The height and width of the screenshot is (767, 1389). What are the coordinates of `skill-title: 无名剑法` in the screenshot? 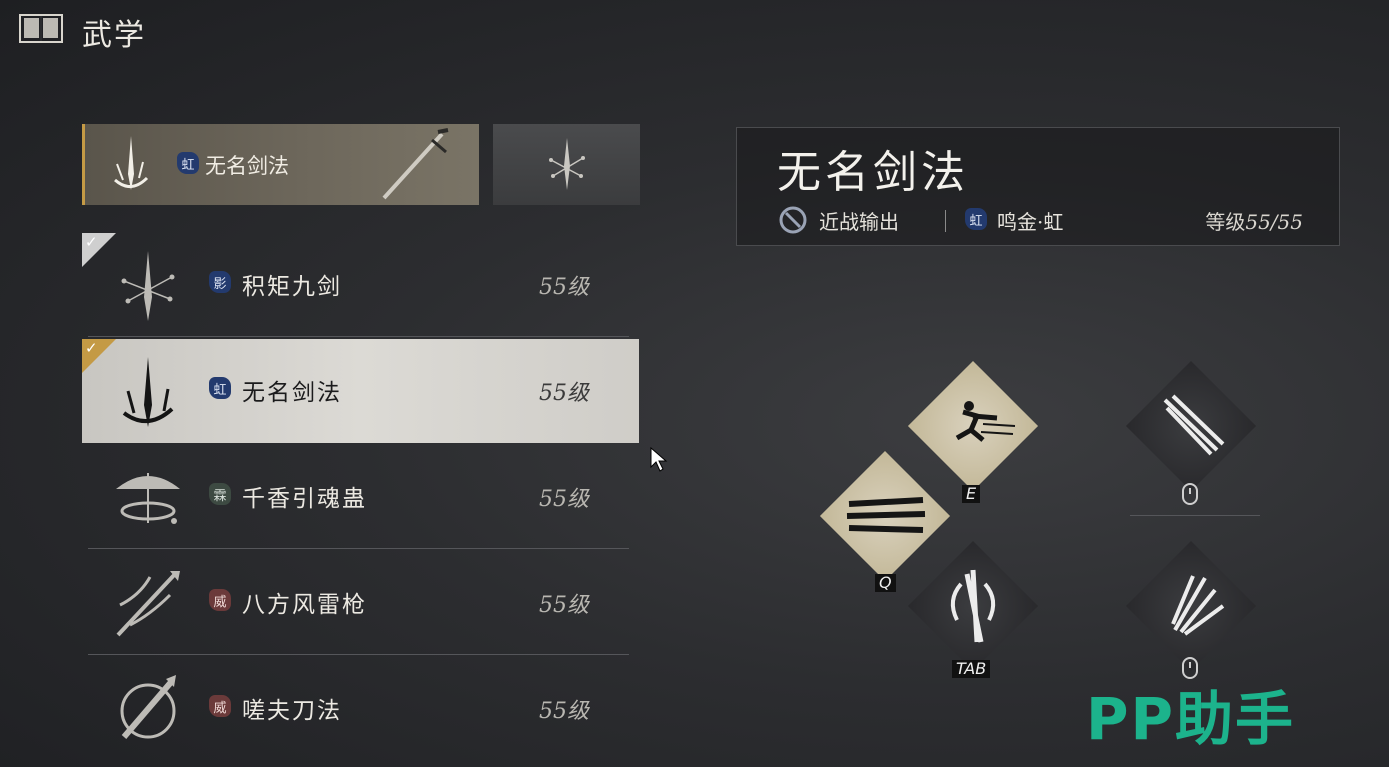 It's located at (873, 172).